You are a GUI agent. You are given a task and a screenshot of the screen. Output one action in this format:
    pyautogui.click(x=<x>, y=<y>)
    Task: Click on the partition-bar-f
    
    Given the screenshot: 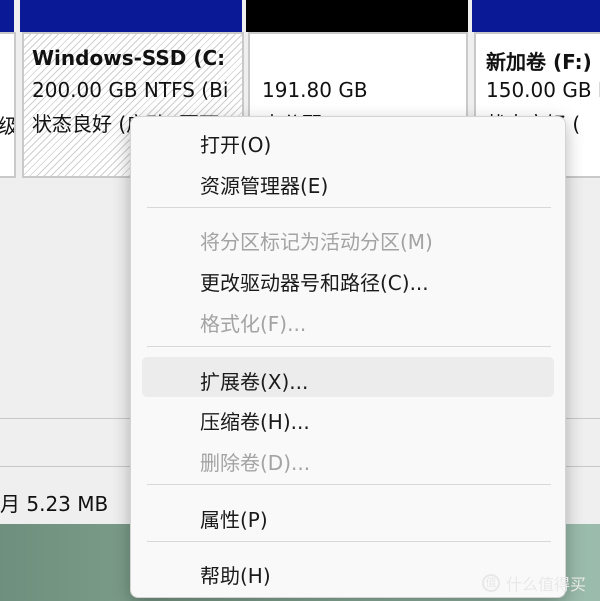 What is the action you would take?
    pyautogui.click(x=536, y=16)
    